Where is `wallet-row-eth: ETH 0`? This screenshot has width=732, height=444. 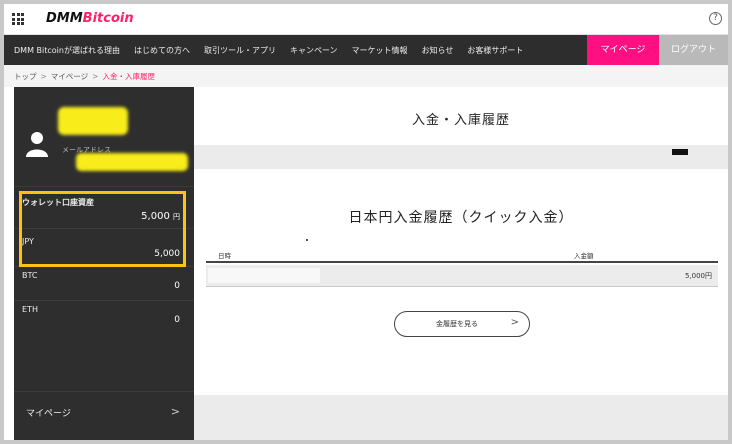
wallet-row-eth: ETH 0 is located at coordinates (104, 319).